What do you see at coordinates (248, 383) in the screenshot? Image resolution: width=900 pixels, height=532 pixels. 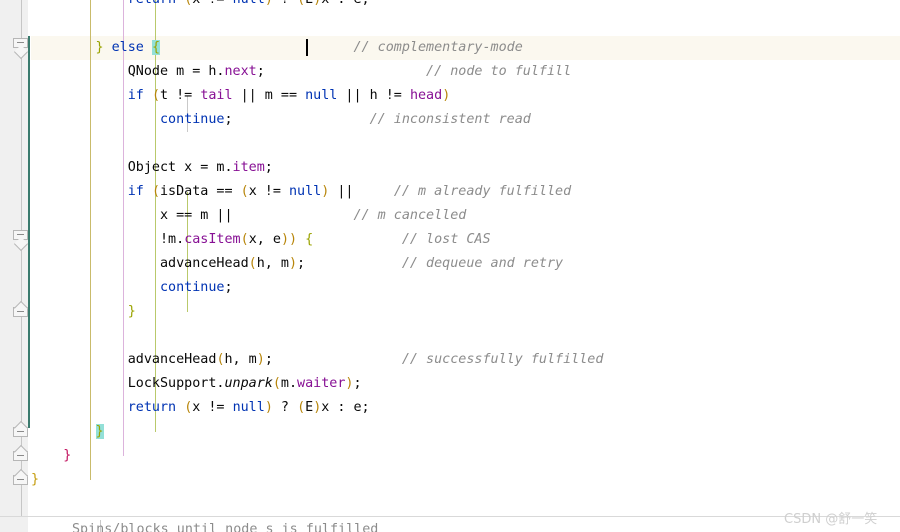 I see `code-token: unpark` at bounding box center [248, 383].